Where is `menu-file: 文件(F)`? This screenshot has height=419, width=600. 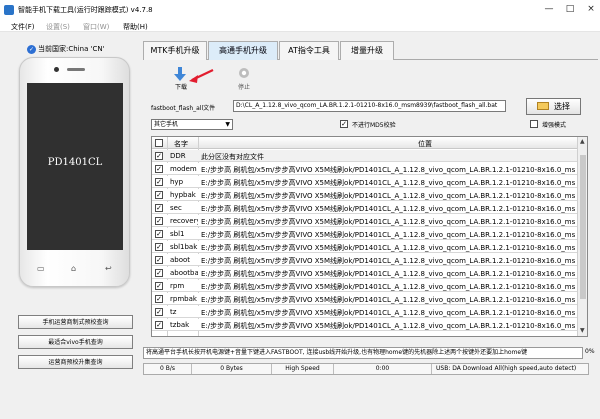 menu-file: 文件(F) is located at coordinates (23, 27).